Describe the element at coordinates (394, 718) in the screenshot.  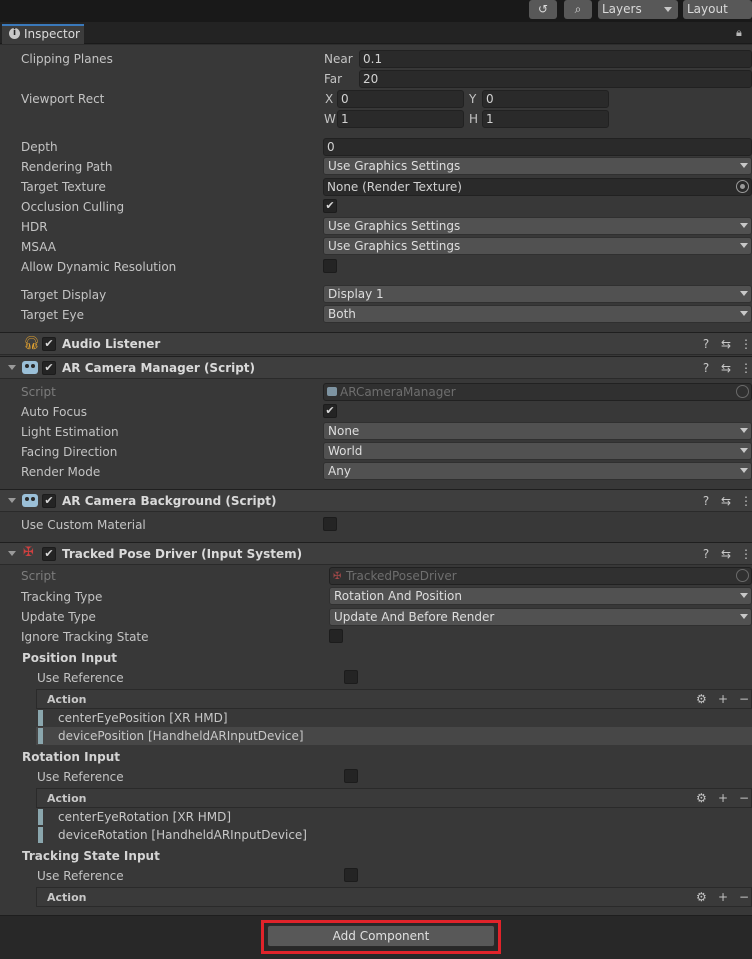
I see `list-item: centerEyePosition [XR HMD]` at that location.